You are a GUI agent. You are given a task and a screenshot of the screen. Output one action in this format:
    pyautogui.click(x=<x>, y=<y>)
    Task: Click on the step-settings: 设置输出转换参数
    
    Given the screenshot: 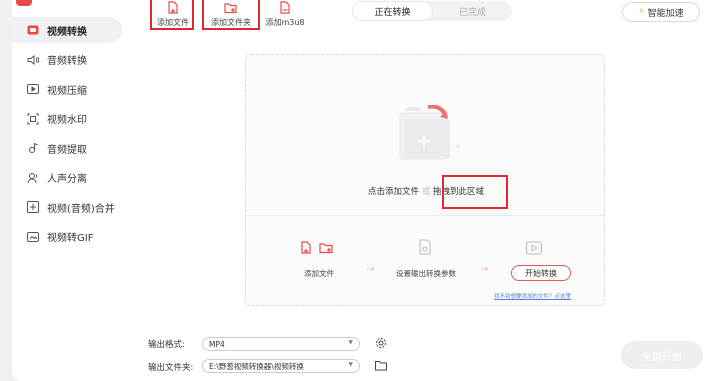 What is the action you would take?
    pyautogui.click(x=426, y=273)
    